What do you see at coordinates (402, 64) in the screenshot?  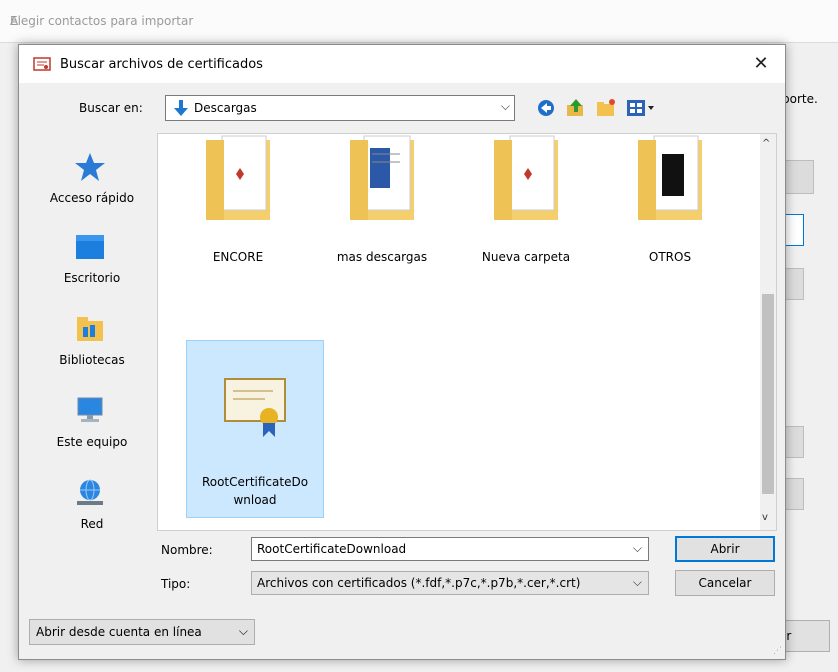 I see `dialog-titlebar: Buscar archivos de certificados ✕` at bounding box center [402, 64].